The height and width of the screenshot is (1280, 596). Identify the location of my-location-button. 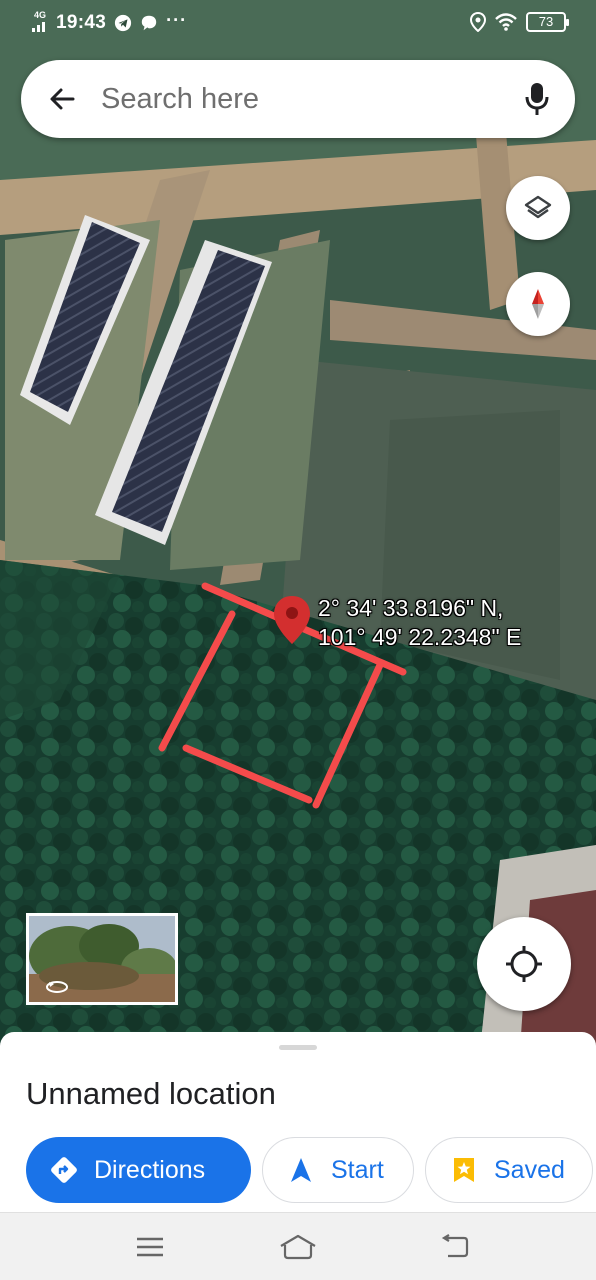
(524, 964).